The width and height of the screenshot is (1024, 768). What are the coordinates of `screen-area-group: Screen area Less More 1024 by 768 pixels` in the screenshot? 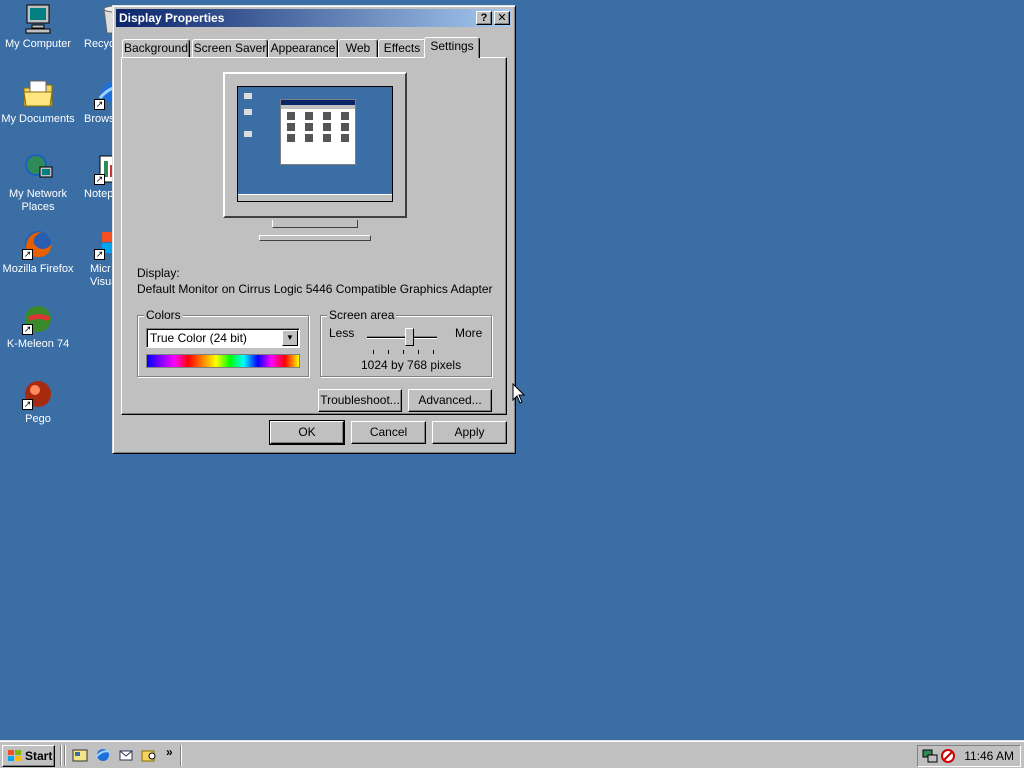 It's located at (406, 342).